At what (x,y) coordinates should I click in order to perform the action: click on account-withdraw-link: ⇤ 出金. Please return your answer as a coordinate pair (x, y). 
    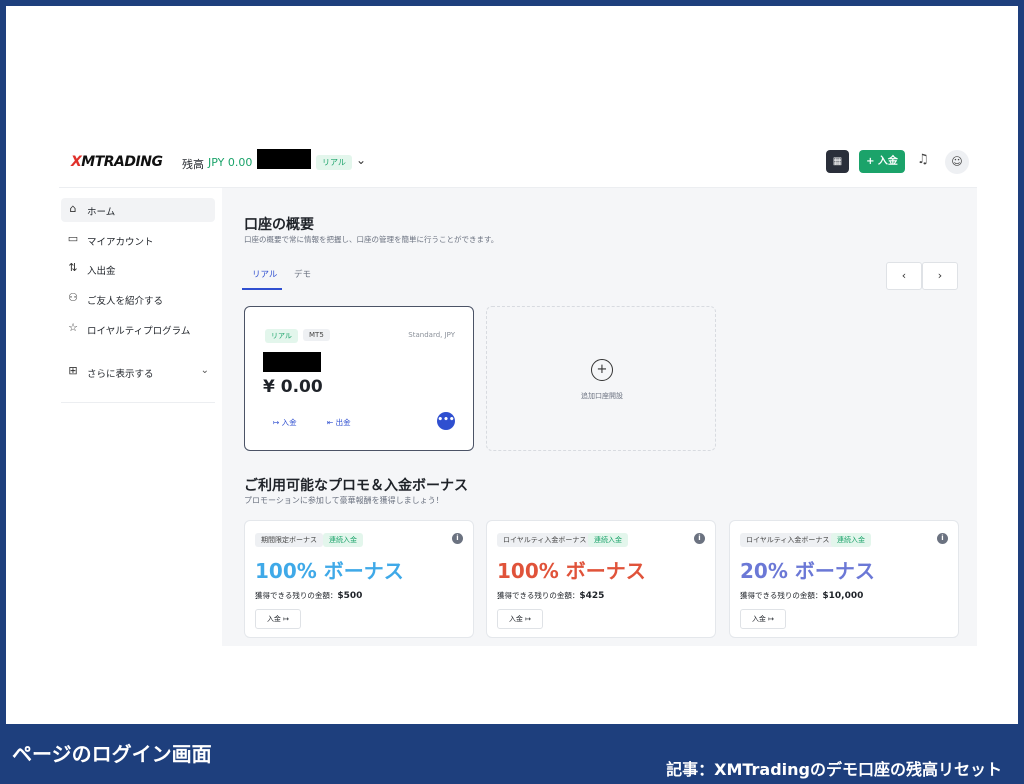
    Looking at the image, I should click on (339, 422).